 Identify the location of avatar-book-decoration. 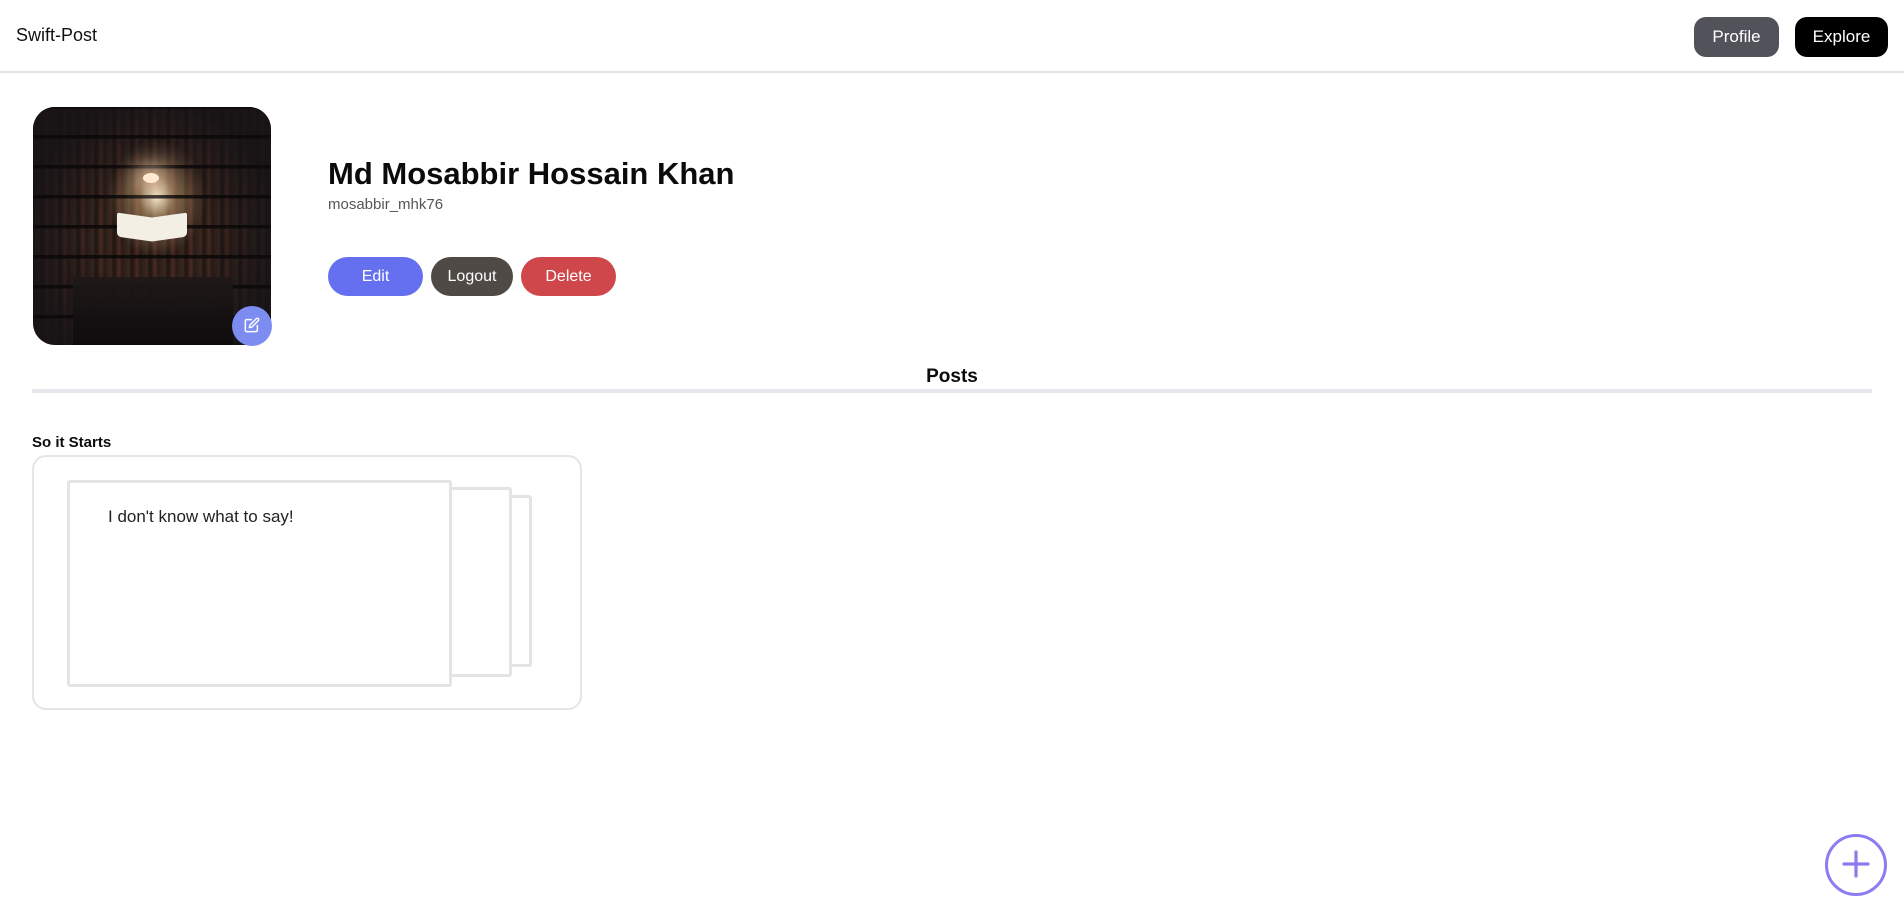
(152, 227).